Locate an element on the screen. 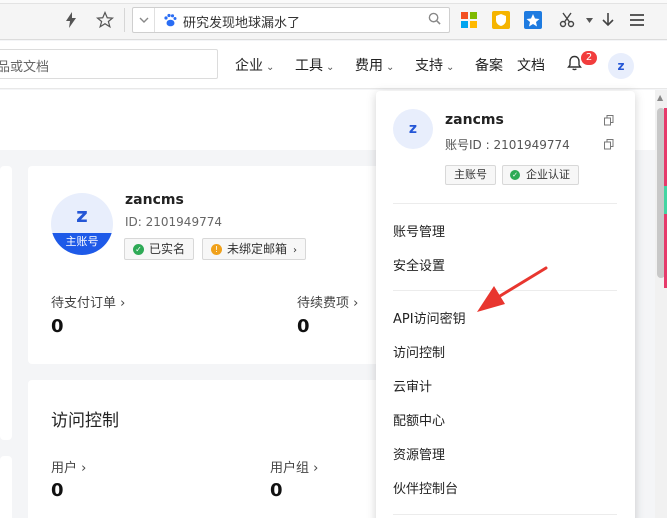 The width and height of the screenshot is (667, 518). menu-item-partner-console: 伙伴控制台 is located at coordinates (425, 487).